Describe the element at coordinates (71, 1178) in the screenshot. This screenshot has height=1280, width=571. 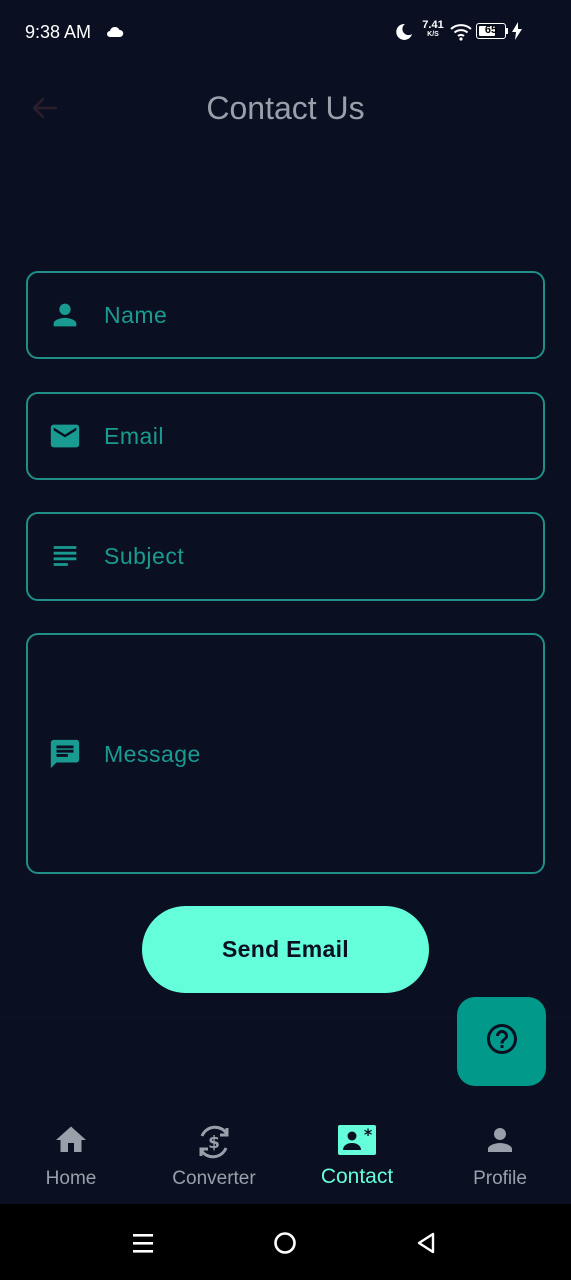
I see `nav-label-home: Home` at that location.